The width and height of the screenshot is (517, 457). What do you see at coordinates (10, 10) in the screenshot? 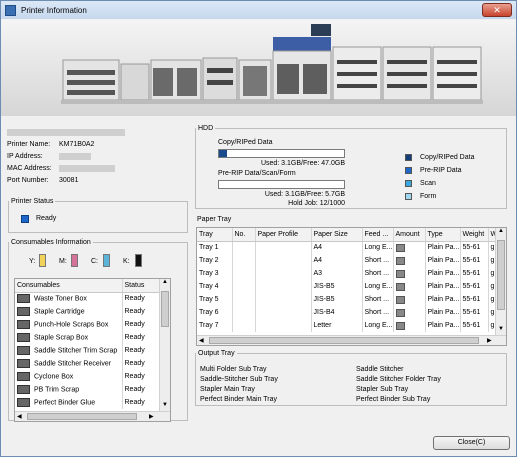
I see `printer-icon` at bounding box center [10, 10].